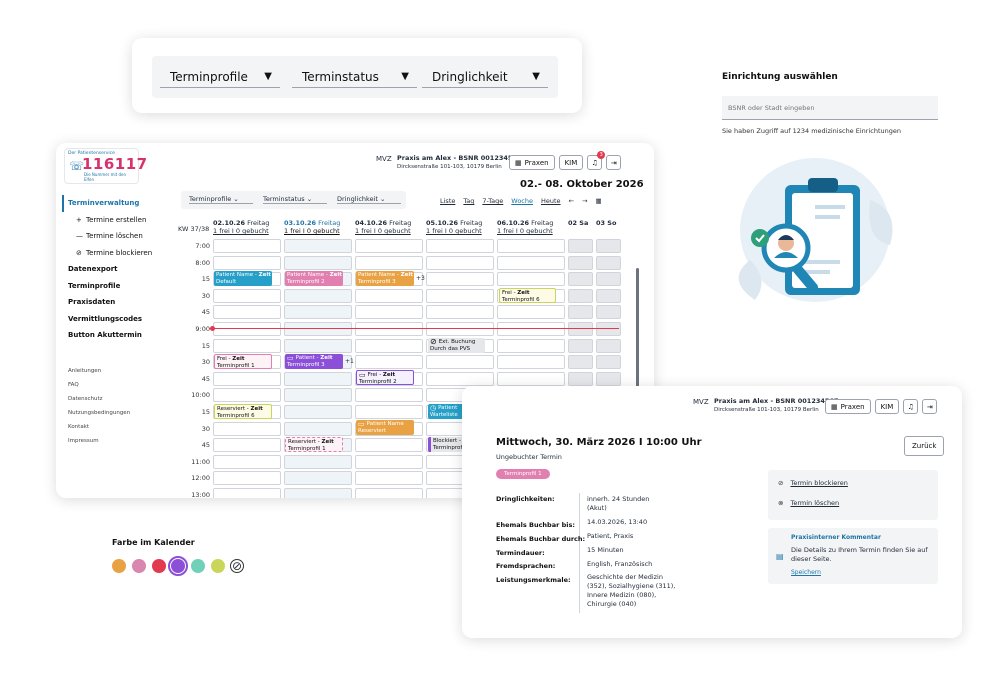 The image size is (1000, 676). I want to click on event-block: ▭ Patient - Zeit Terminprofil 3, so click(314, 361).